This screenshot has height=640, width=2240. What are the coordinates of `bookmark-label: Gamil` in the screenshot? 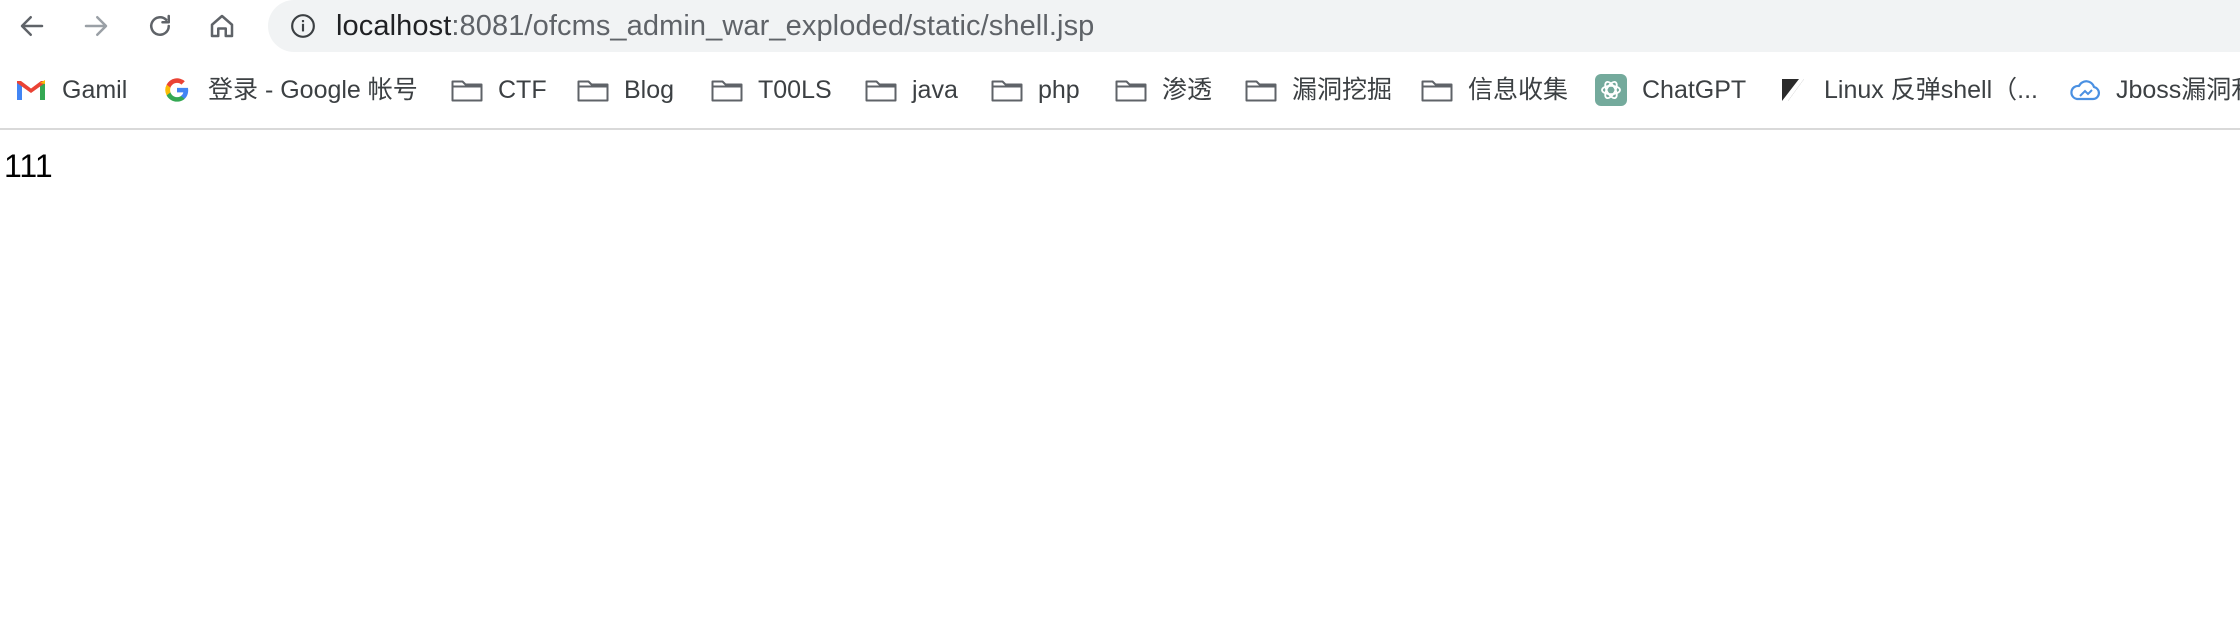 It's located at (95, 90).